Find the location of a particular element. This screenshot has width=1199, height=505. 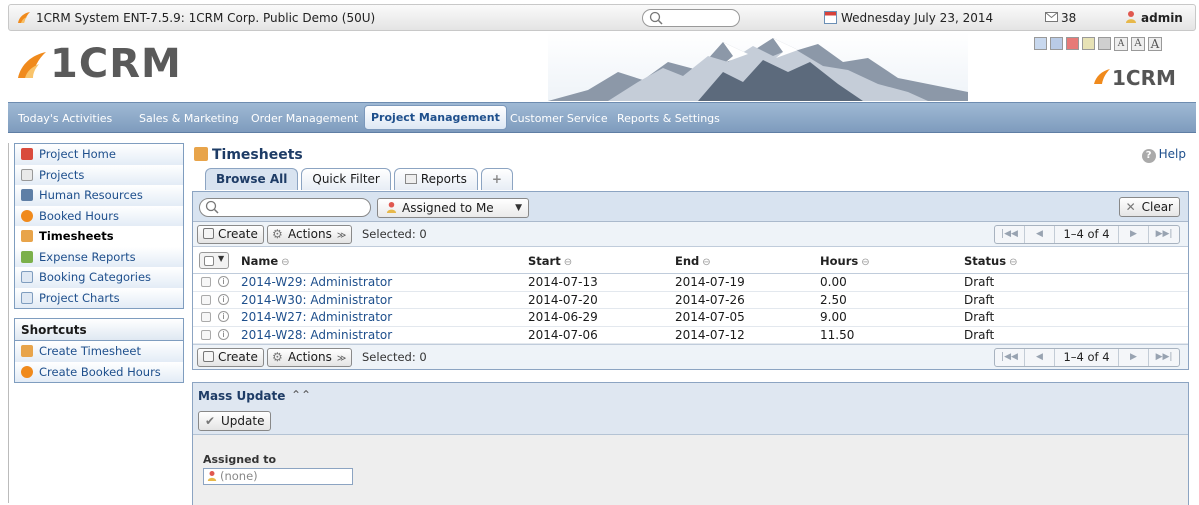

theme-swatch-light-blue is located at coordinates (1040, 43).